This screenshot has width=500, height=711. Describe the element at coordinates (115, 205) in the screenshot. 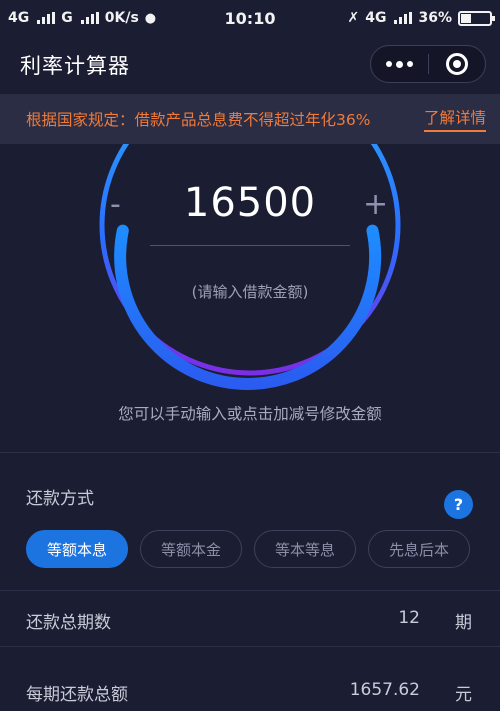

I see `decrease-button: -` at that location.